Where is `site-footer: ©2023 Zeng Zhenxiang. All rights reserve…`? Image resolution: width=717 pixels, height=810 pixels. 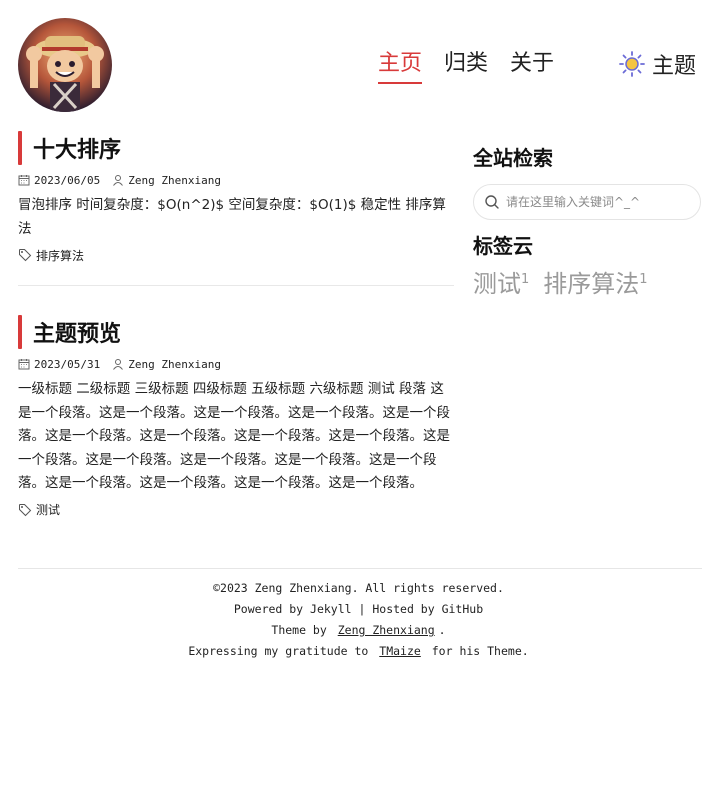
site-footer: ©2023 Zeng Zhenxiang. All rights reserve… is located at coordinates (358, 620).